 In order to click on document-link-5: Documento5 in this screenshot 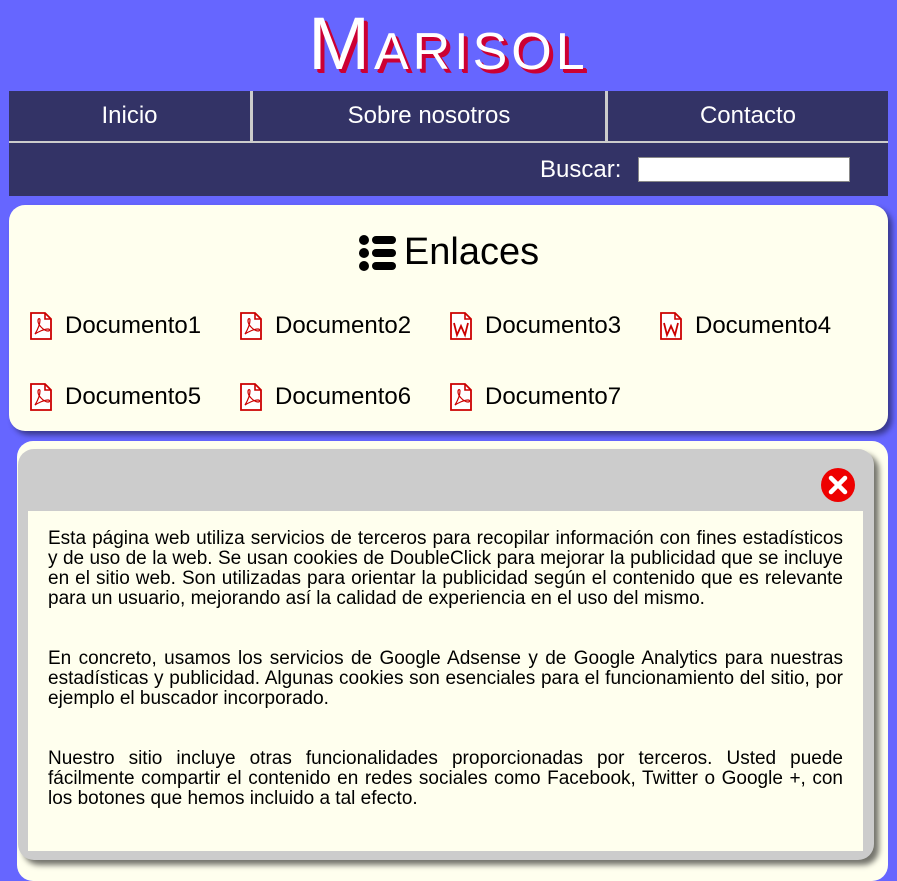, I will do `click(115, 397)`.